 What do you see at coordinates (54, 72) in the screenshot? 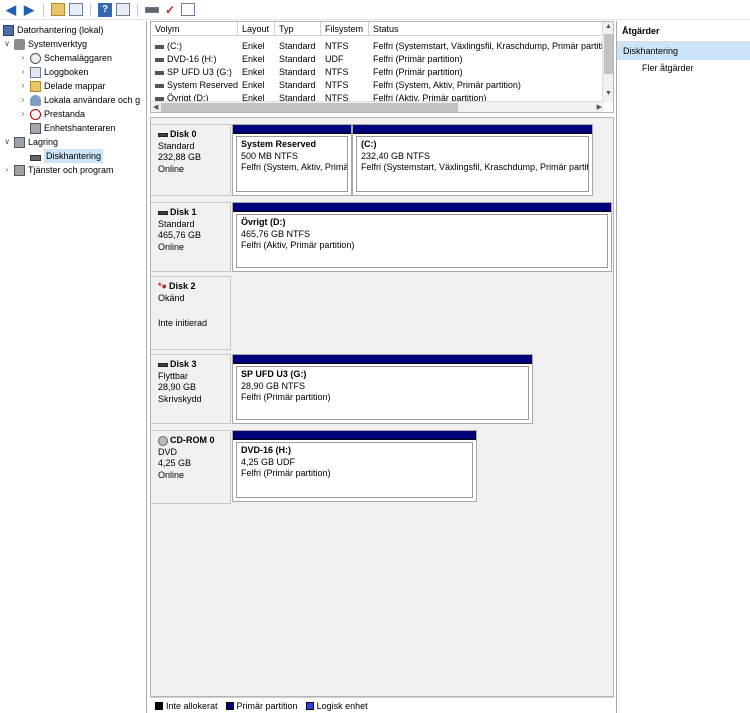
I see `tree-item-event-viewer: › Loggboken` at bounding box center [54, 72].